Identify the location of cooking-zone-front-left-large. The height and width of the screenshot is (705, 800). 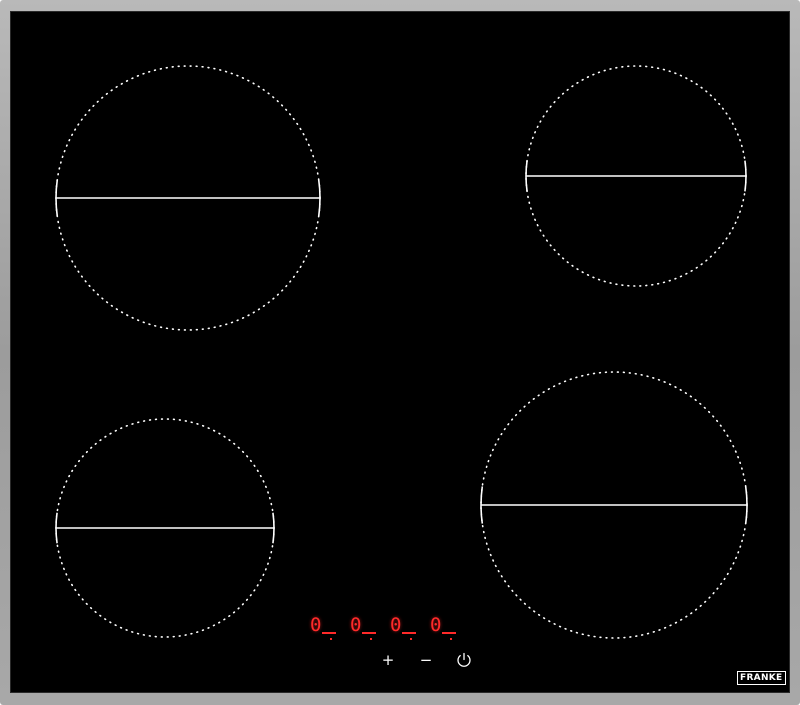
(188, 198).